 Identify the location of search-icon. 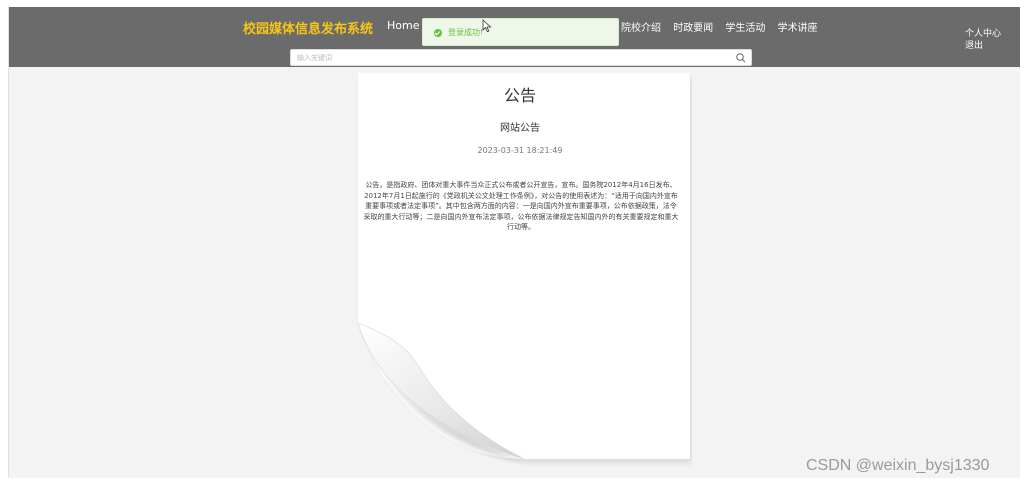
(741, 58).